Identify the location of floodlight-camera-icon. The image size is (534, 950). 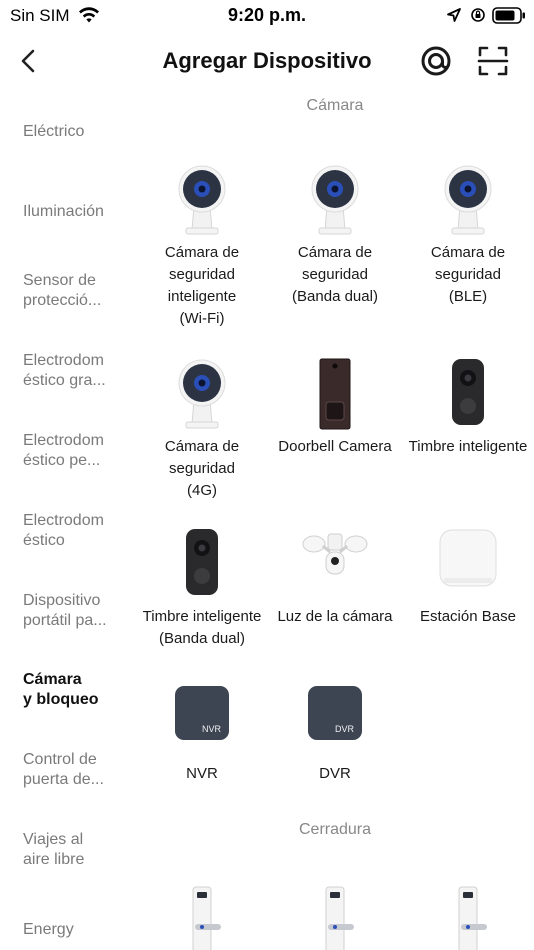
(335, 567).